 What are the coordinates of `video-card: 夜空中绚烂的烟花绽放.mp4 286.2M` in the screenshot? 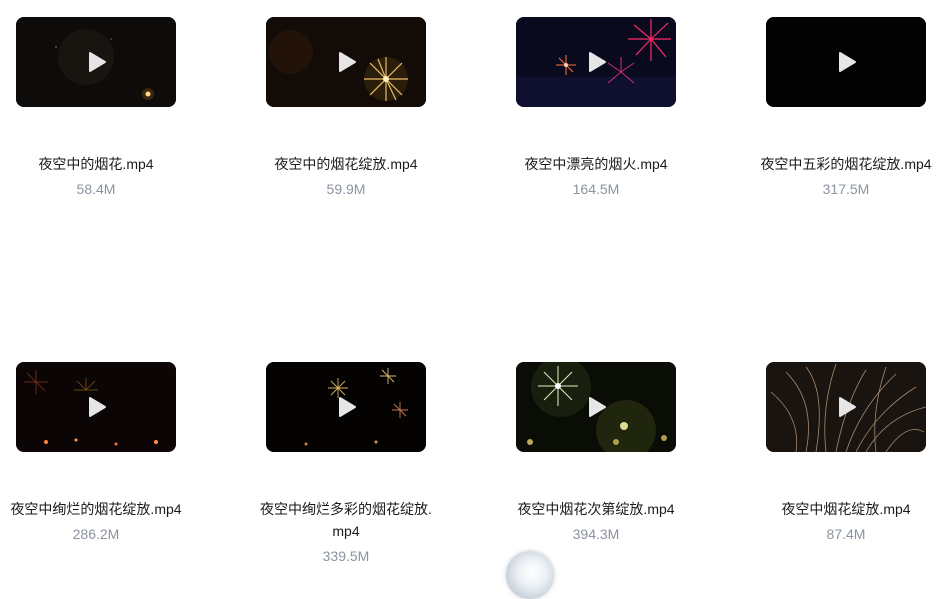 It's located at (96, 453).